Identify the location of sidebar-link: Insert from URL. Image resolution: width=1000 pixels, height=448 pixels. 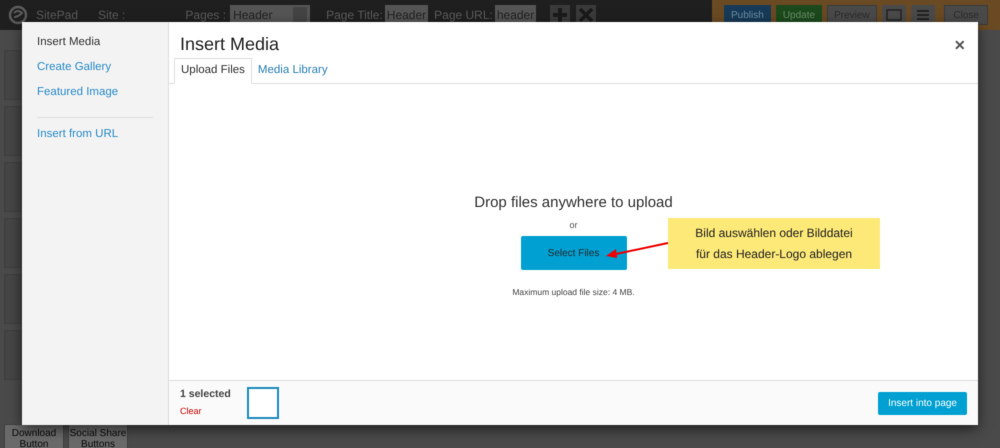
(95, 138).